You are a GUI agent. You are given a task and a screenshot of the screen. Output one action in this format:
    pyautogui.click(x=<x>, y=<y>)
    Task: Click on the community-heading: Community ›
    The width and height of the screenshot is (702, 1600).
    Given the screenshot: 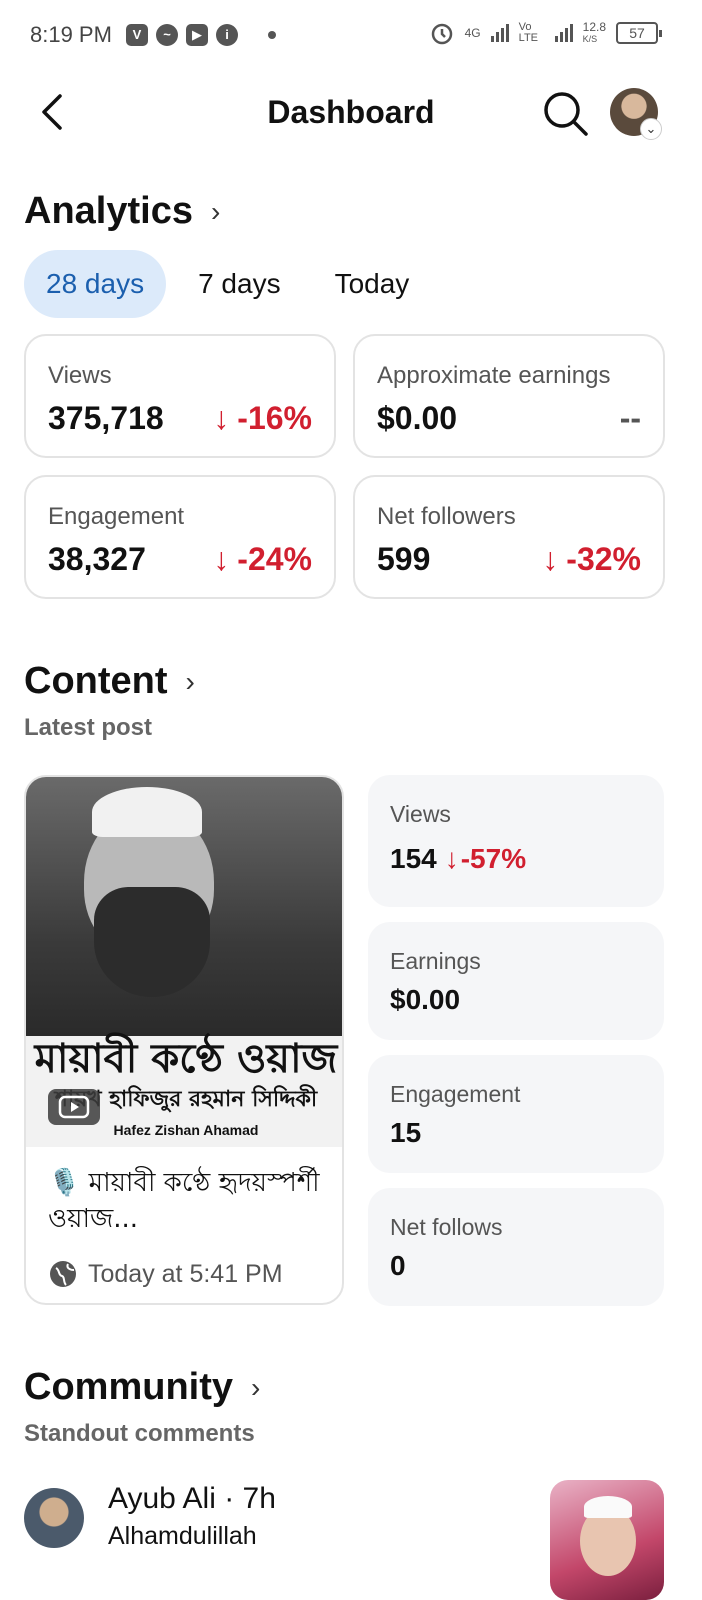 What is the action you would take?
    pyautogui.click(x=142, y=1387)
    